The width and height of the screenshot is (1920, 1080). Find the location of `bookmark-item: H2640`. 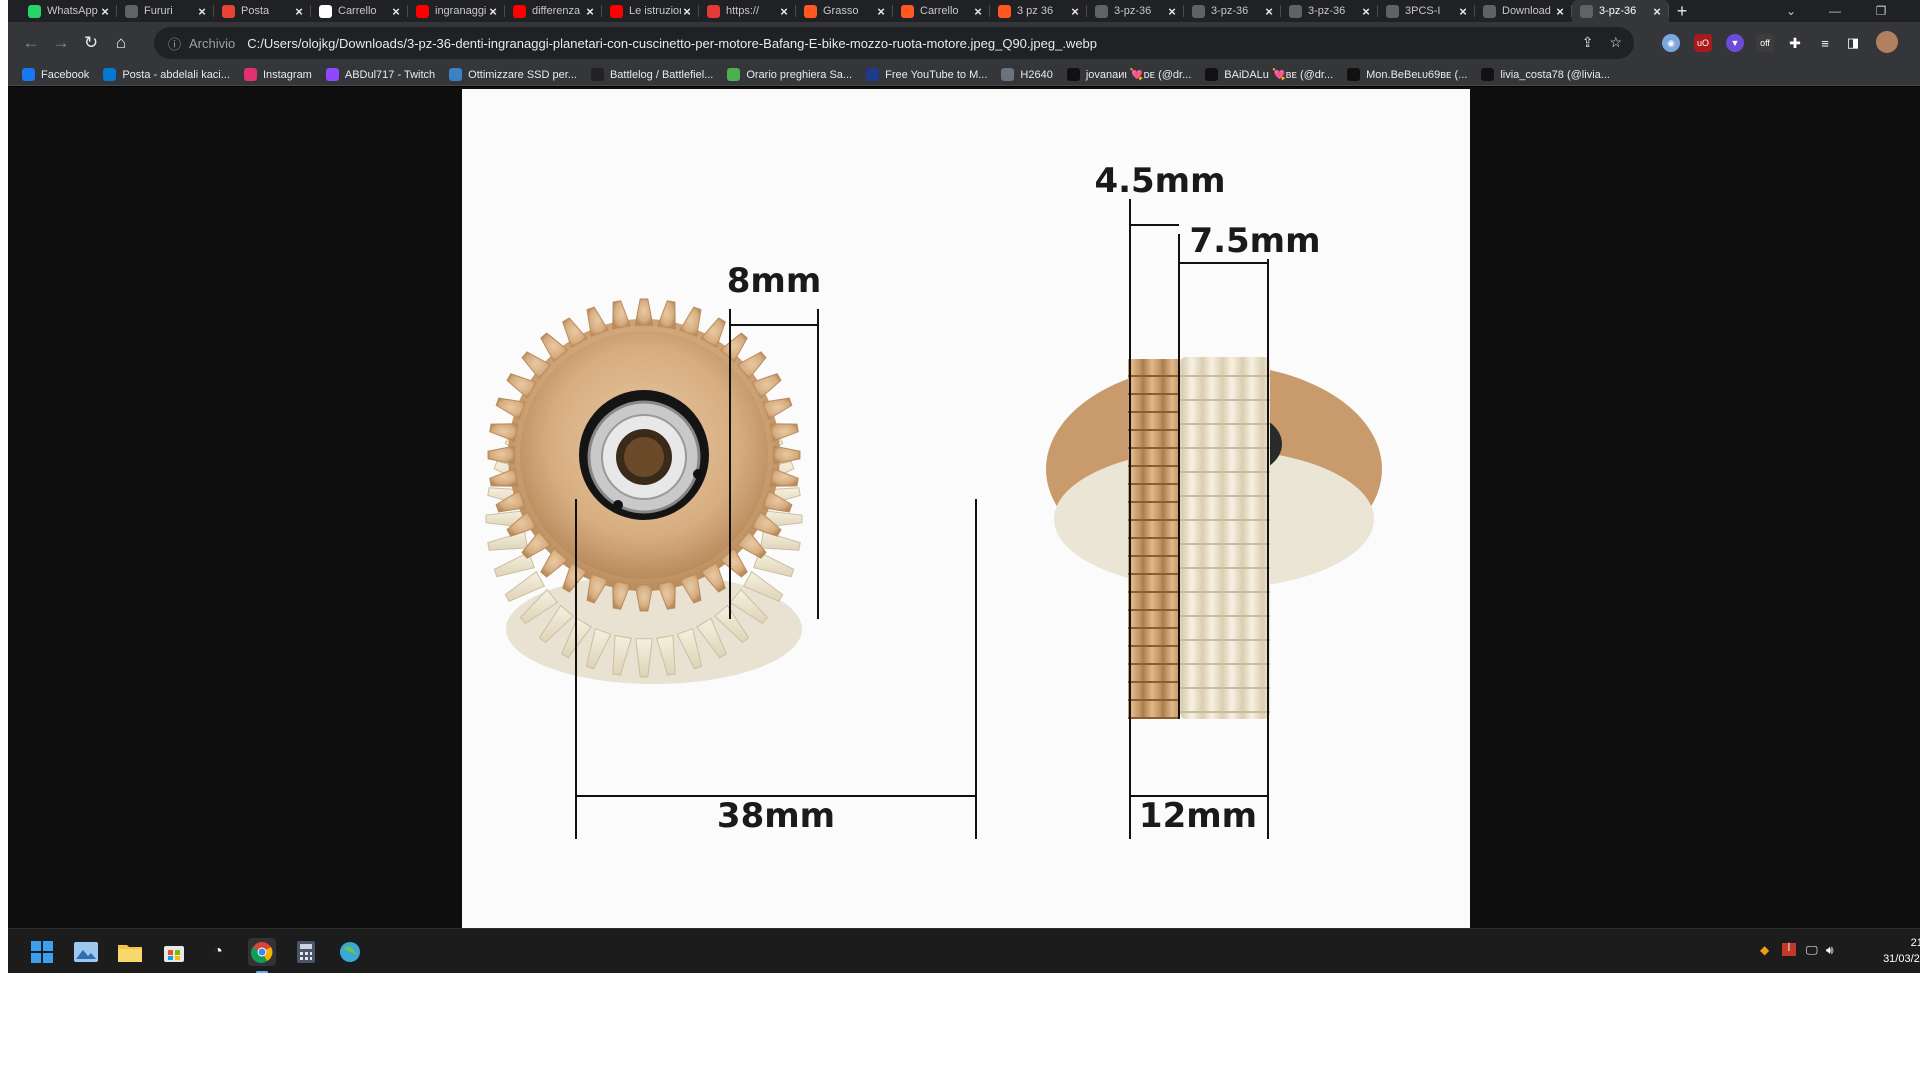

bookmark-item: H2640 is located at coordinates (1027, 74).